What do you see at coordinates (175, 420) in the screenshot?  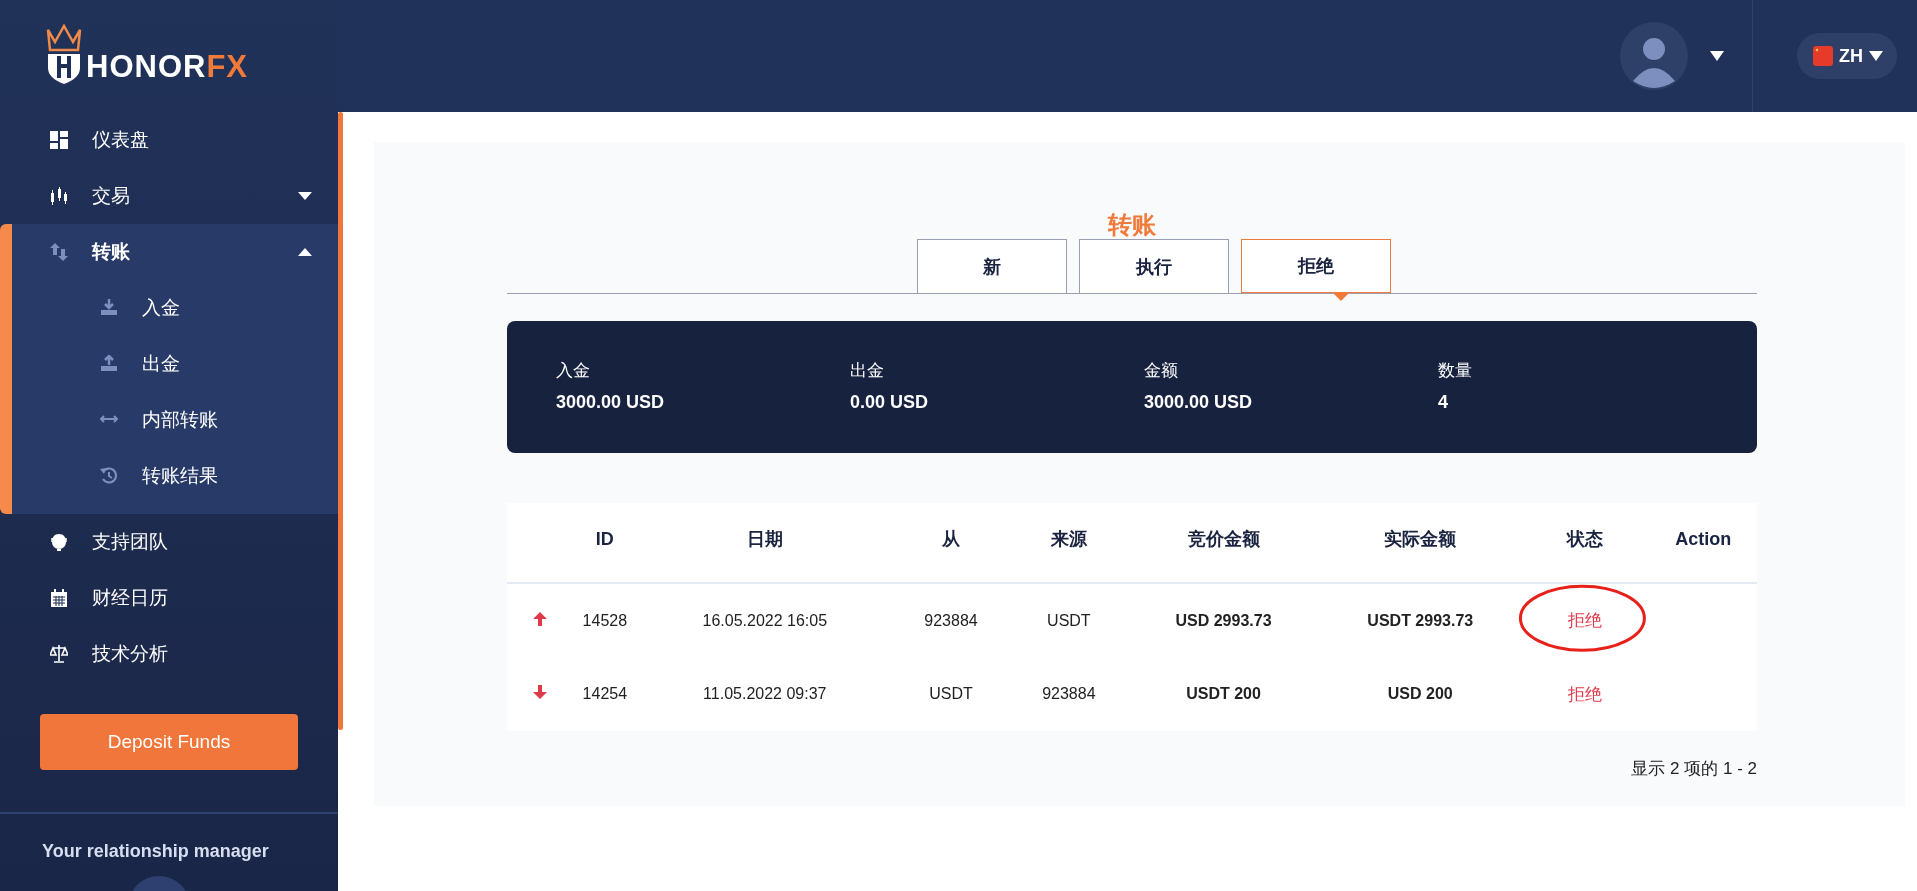 I see `sidebar-subitem: 内部转账` at bounding box center [175, 420].